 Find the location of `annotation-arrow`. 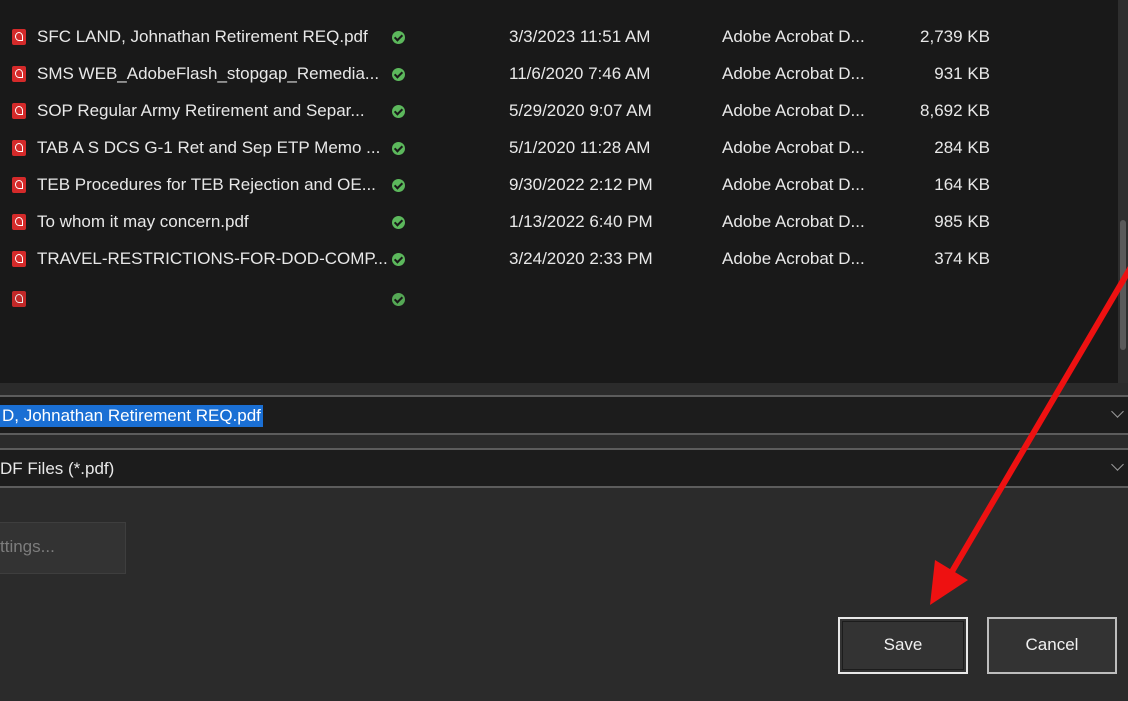

annotation-arrow is located at coordinates (1029, 435).